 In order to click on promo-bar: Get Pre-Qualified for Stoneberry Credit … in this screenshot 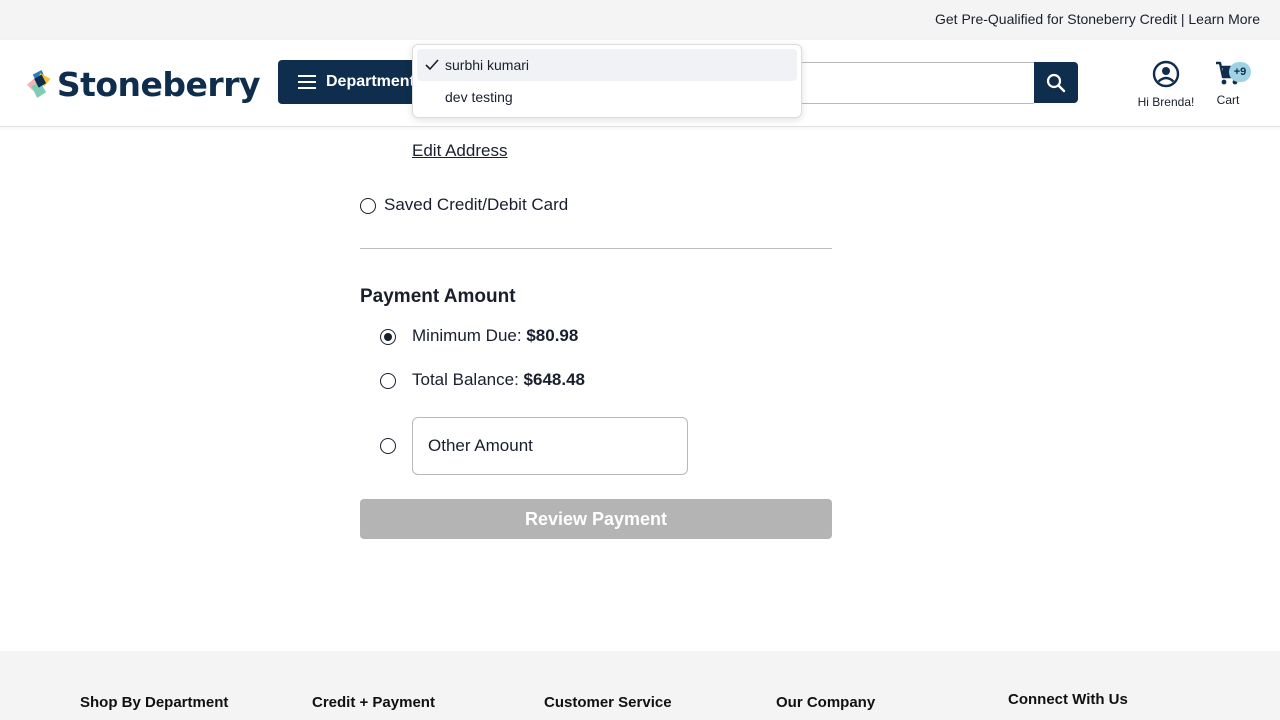, I will do `click(640, 20)`.